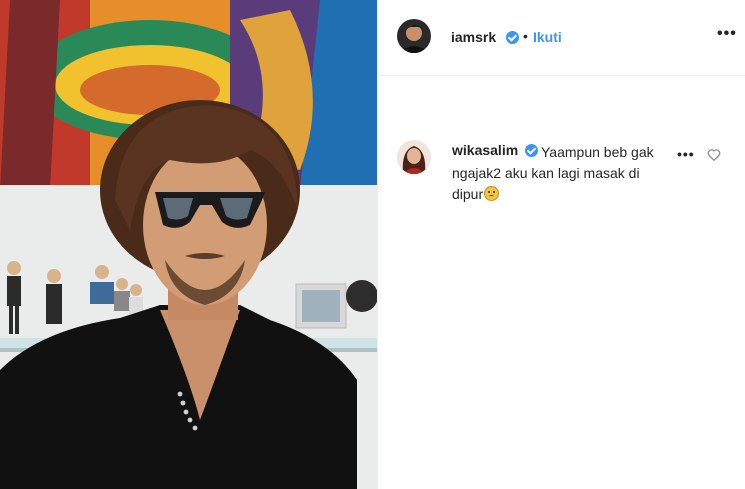 This screenshot has width=745, height=489. What do you see at coordinates (485, 150) in the screenshot?
I see `commenter-username: wikasalim` at bounding box center [485, 150].